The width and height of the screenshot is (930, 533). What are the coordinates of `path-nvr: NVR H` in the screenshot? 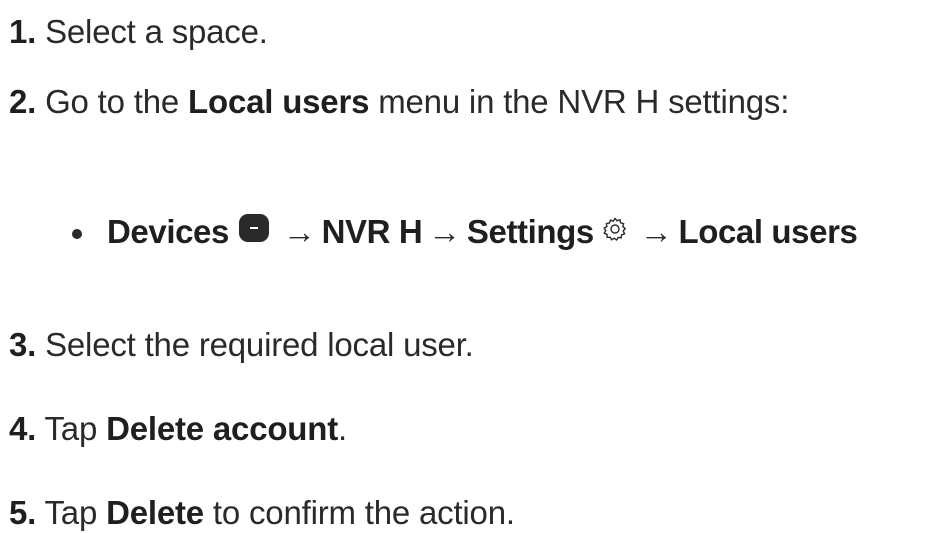 It's located at (372, 231).